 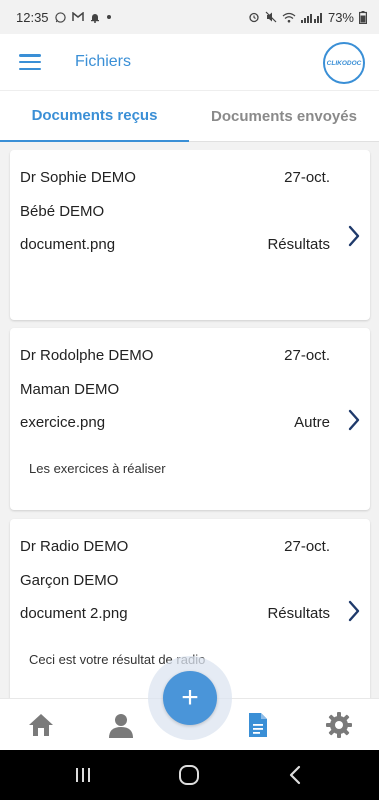 I want to click on tabs: Documents reçus Documents envoyés, so click(x=189, y=116).